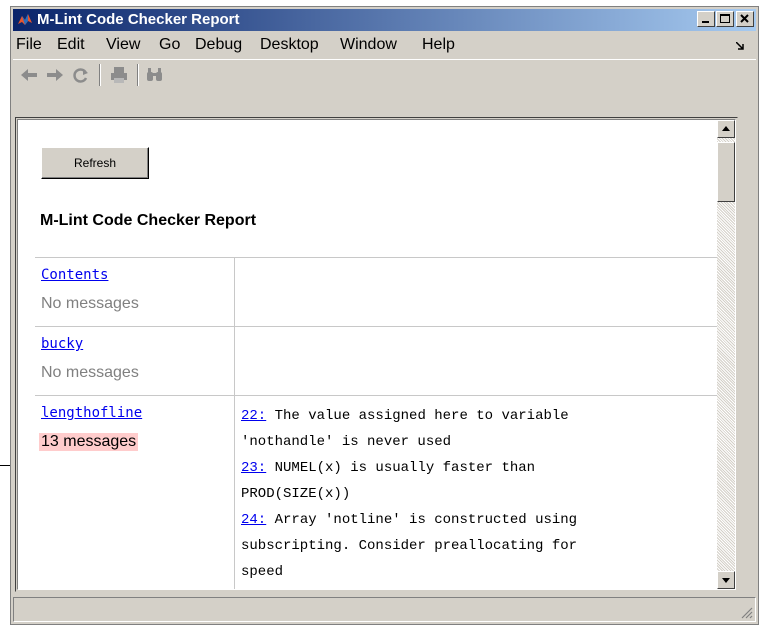  What do you see at coordinates (91, 413) in the screenshot?
I see `file-link-lengthofline: lengthofline` at bounding box center [91, 413].